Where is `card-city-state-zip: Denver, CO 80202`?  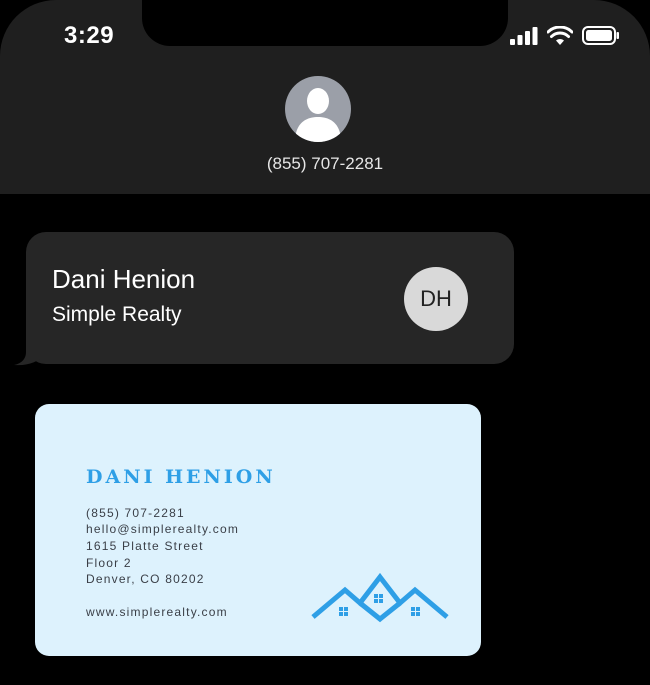
card-city-state-zip: Denver, CO 80202 is located at coordinates (145, 579).